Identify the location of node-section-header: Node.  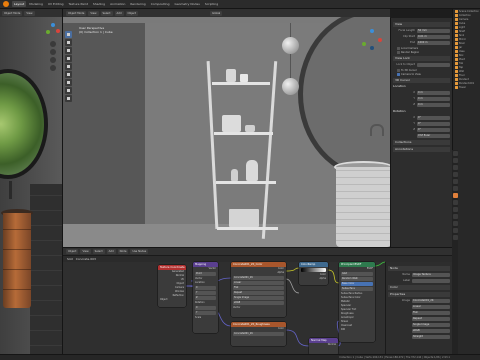
(419, 268).